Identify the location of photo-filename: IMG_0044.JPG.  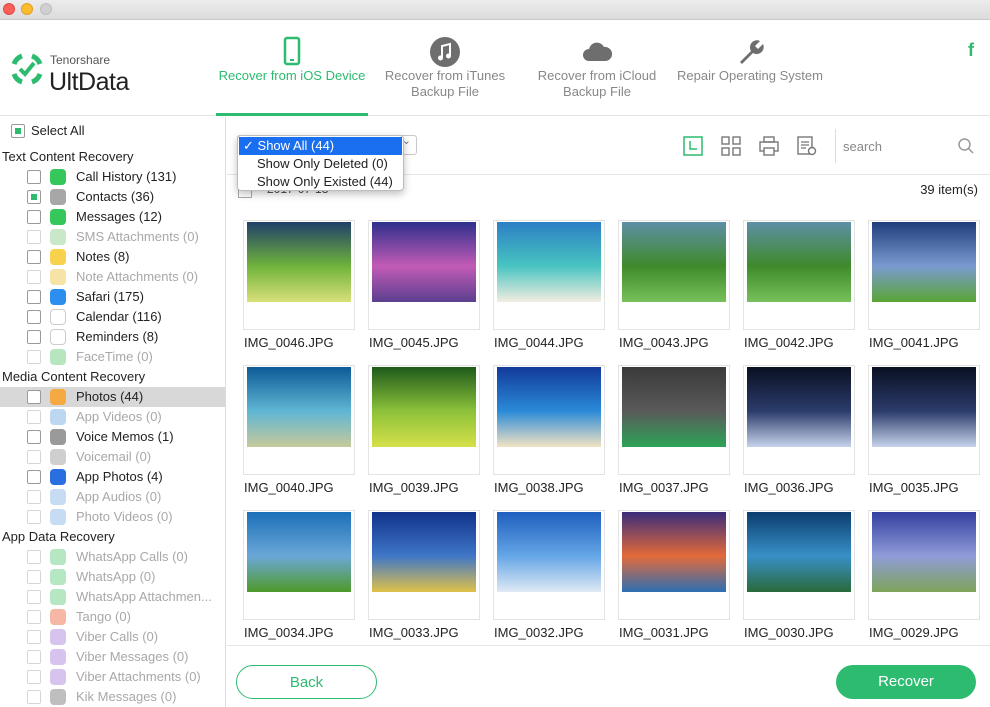
(539, 342).